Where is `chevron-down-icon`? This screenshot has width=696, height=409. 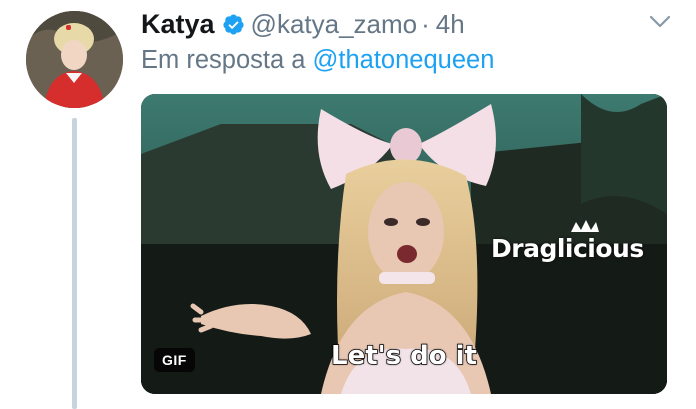 chevron-down-icon is located at coordinates (660, 22).